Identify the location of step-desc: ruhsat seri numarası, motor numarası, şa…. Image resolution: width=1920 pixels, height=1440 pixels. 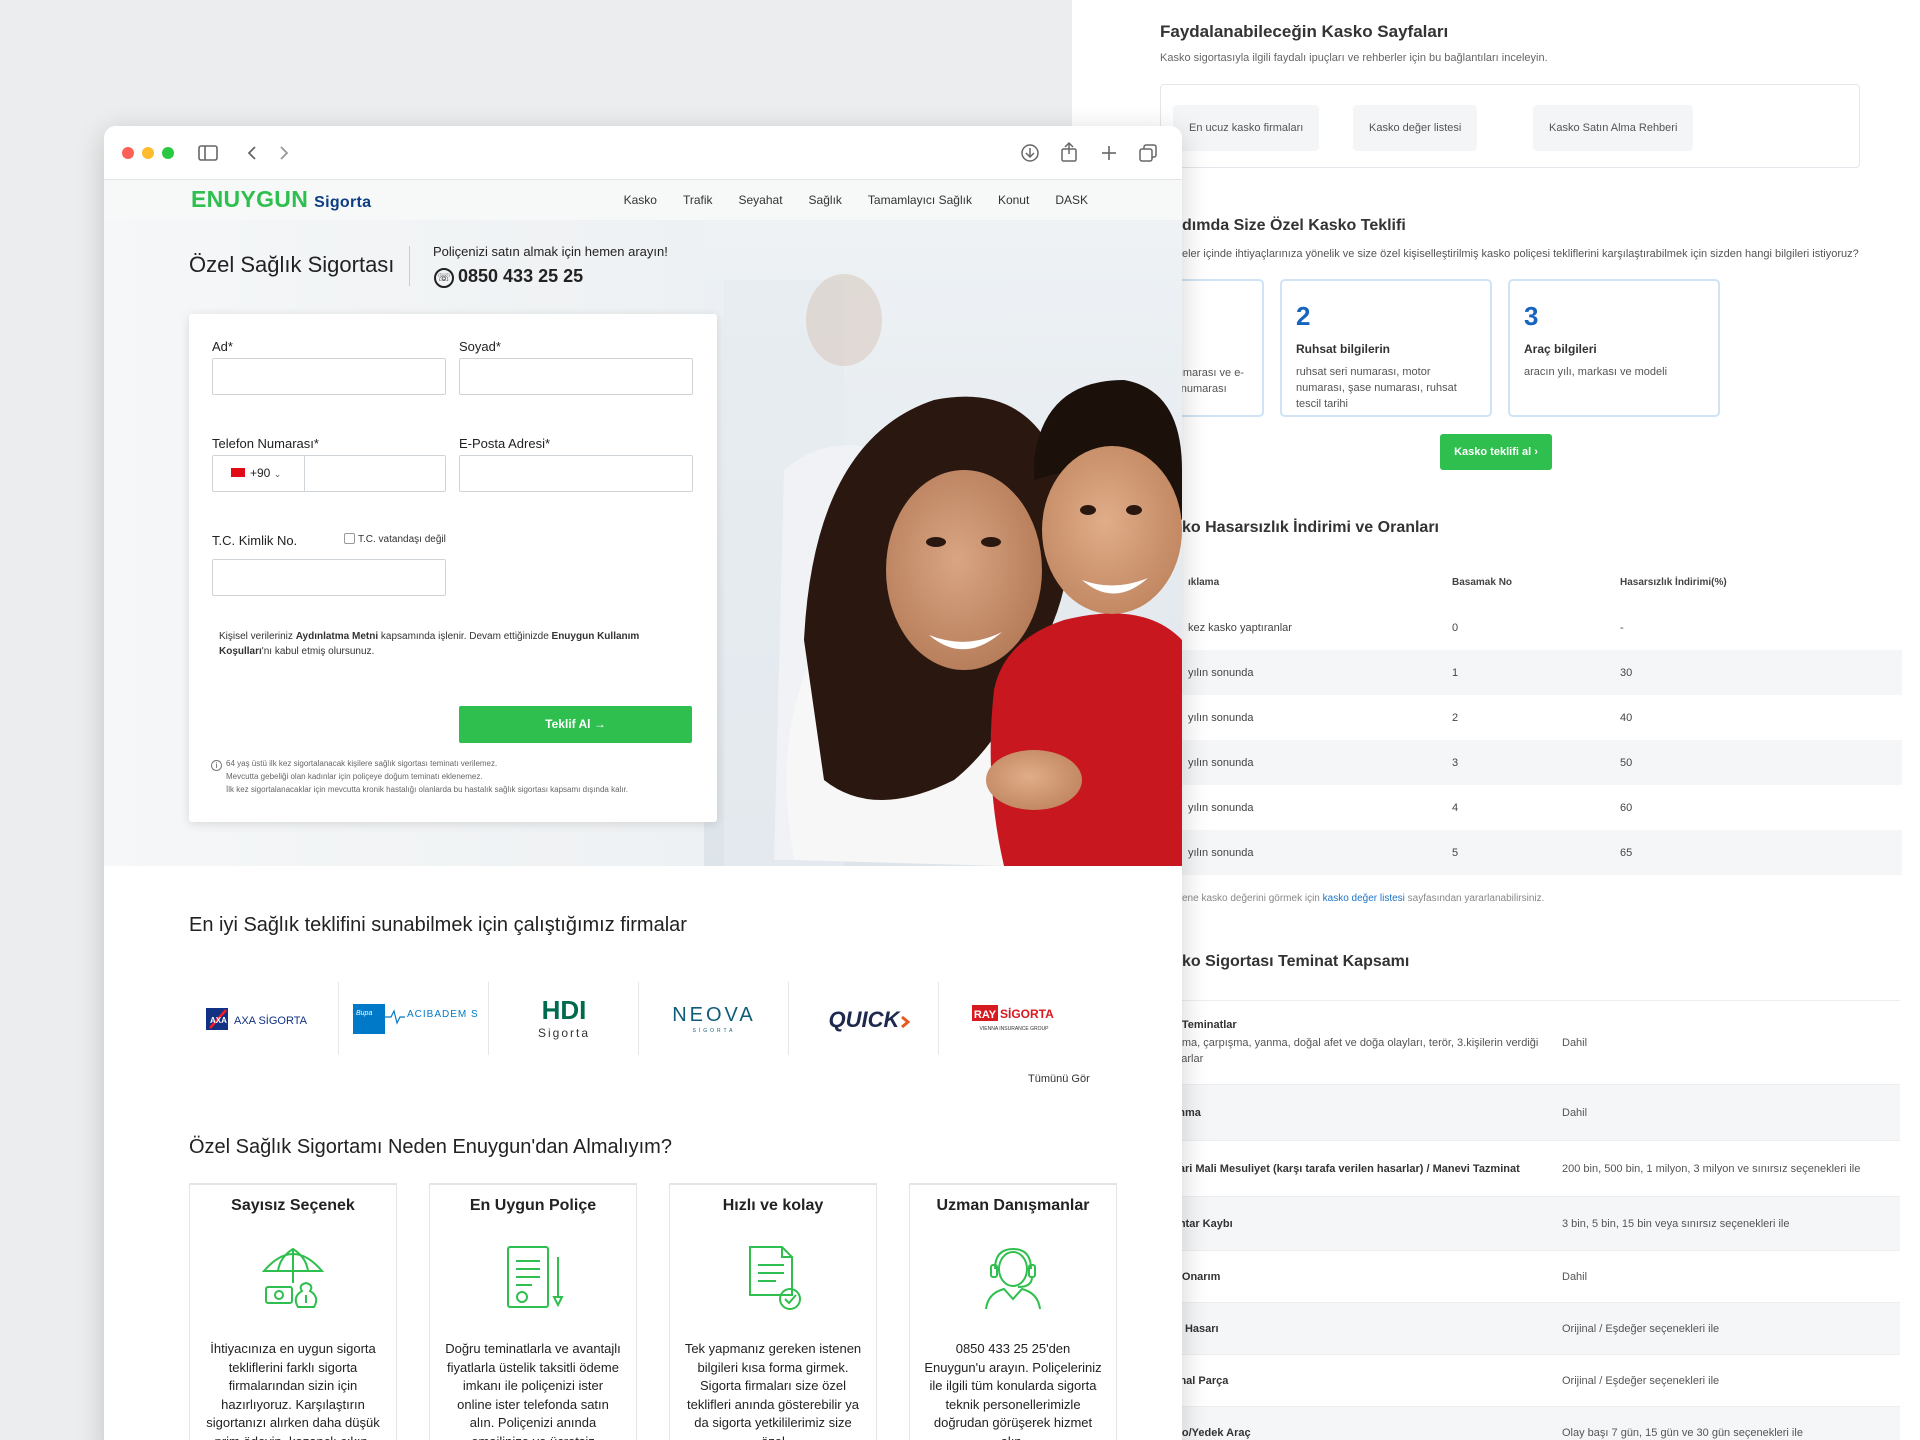
(1376, 388).